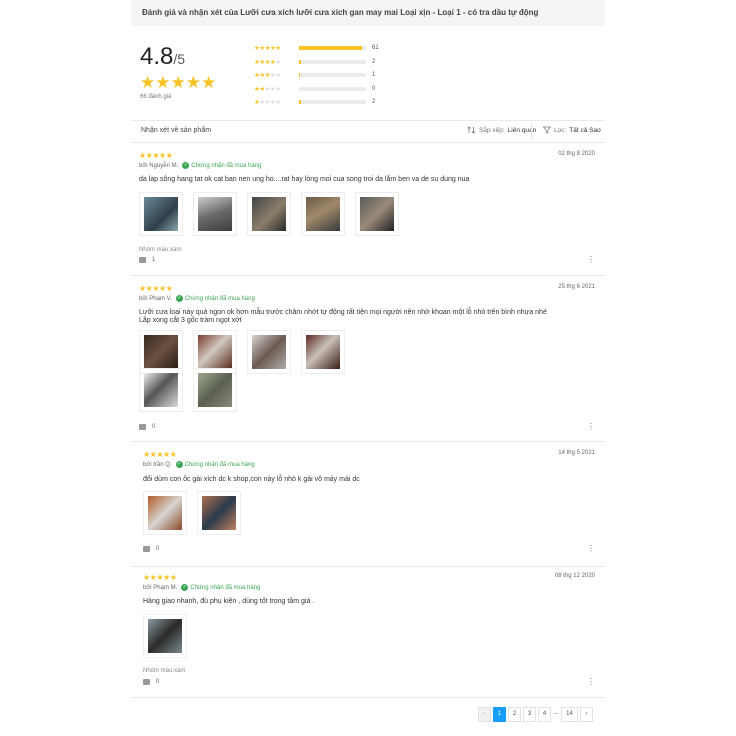 The height and width of the screenshot is (736, 736). I want to click on review-author: bởi Phạm M., so click(160, 587).